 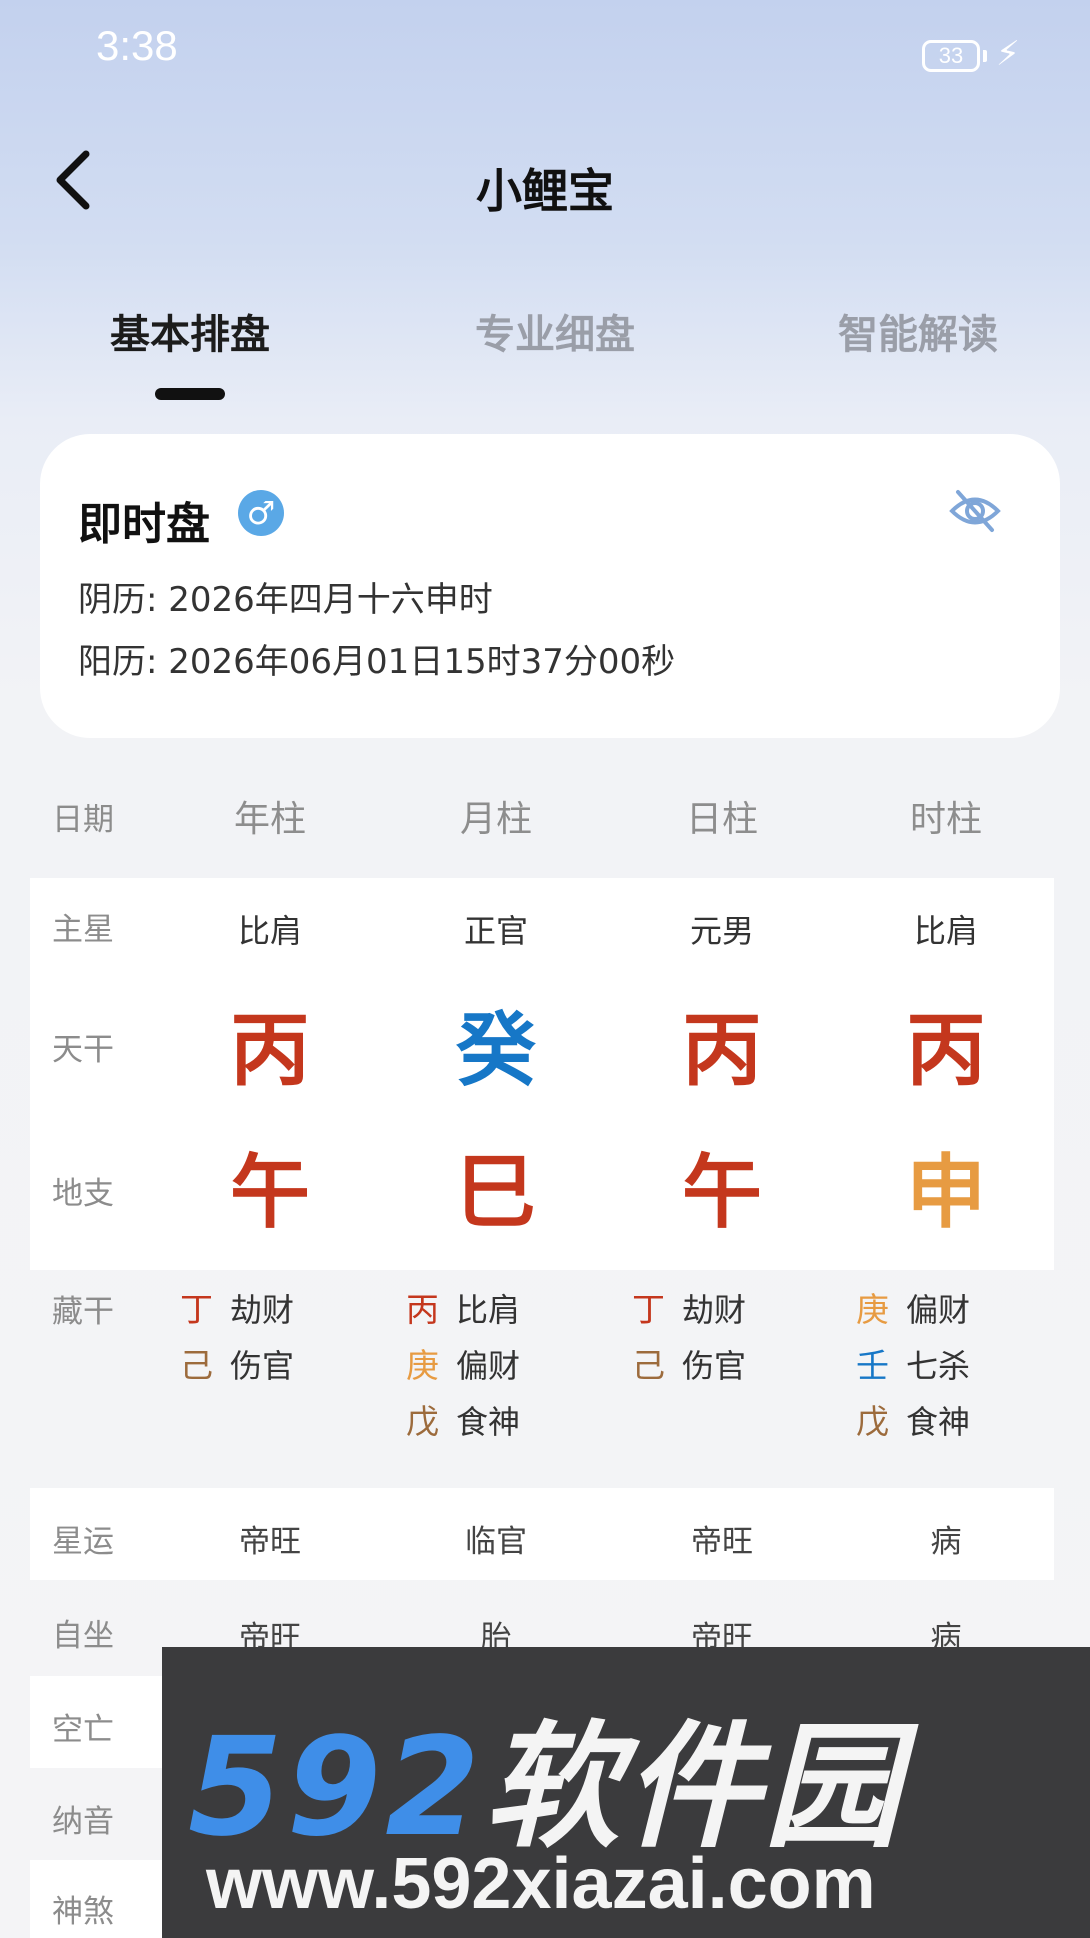 What do you see at coordinates (918, 331) in the screenshot?
I see `tab-smart-reading: 智能解读` at bounding box center [918, 331].